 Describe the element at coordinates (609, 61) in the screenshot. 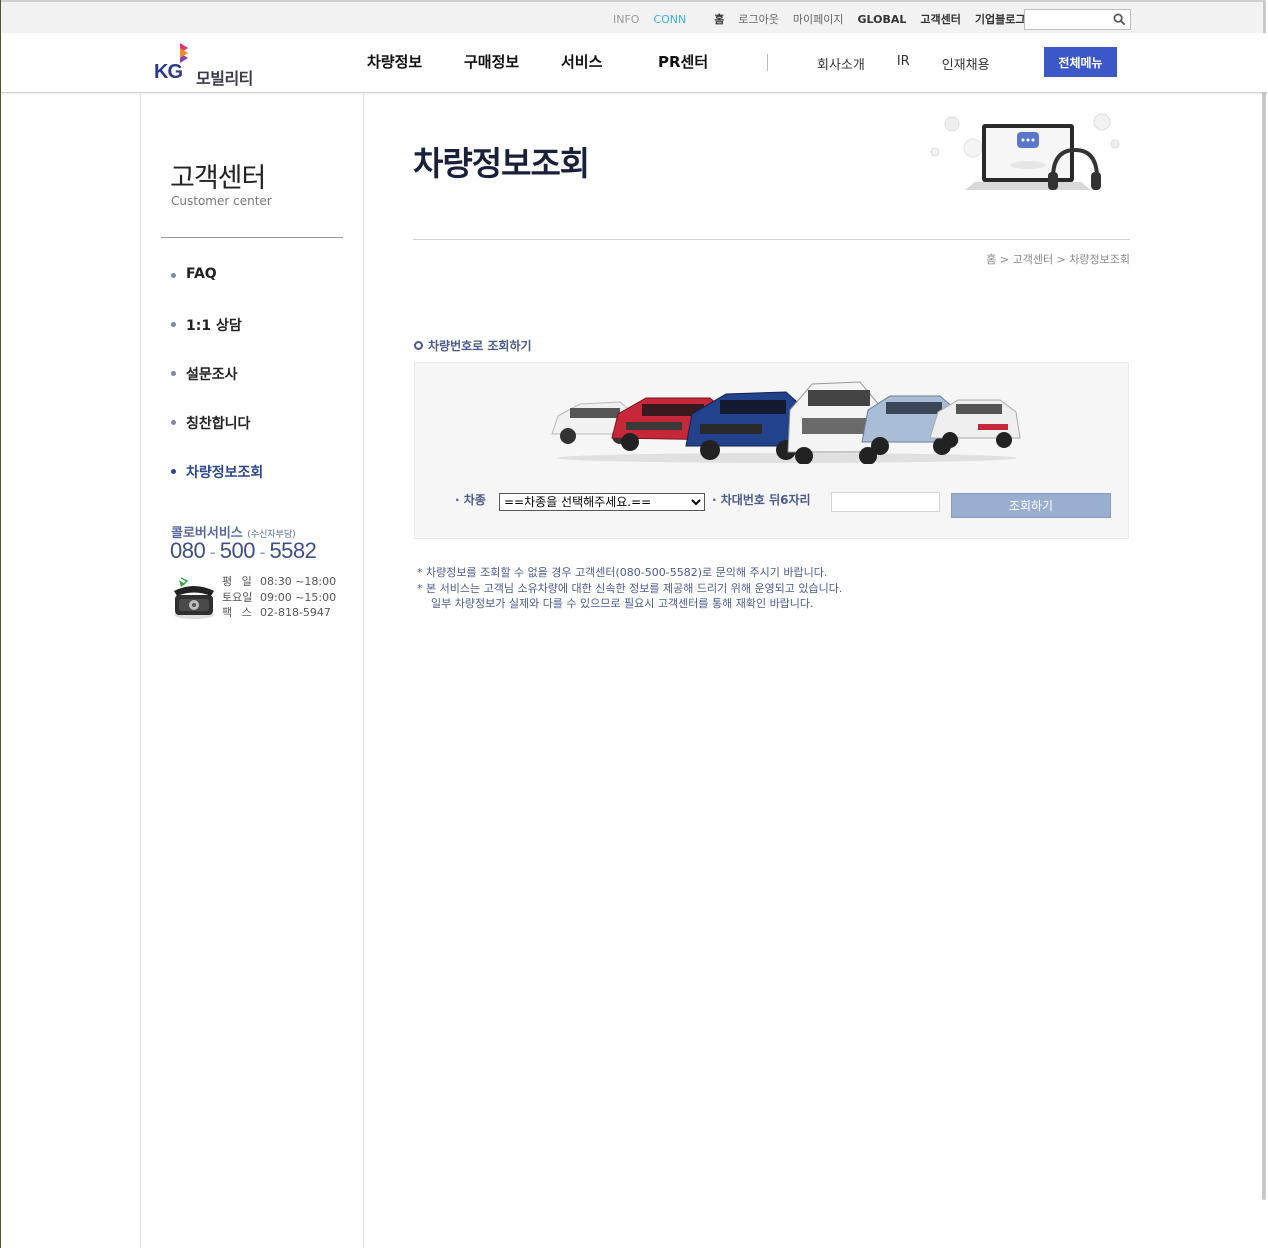

I see `gnb-service: 서비스` at that location.